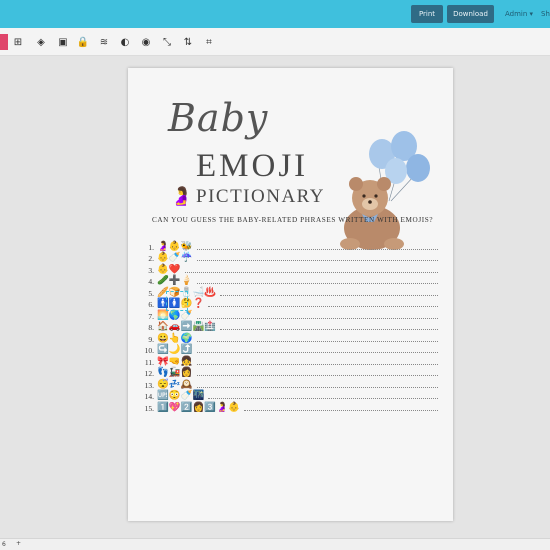  I want to click on question-number: 13., so click(149, 385).